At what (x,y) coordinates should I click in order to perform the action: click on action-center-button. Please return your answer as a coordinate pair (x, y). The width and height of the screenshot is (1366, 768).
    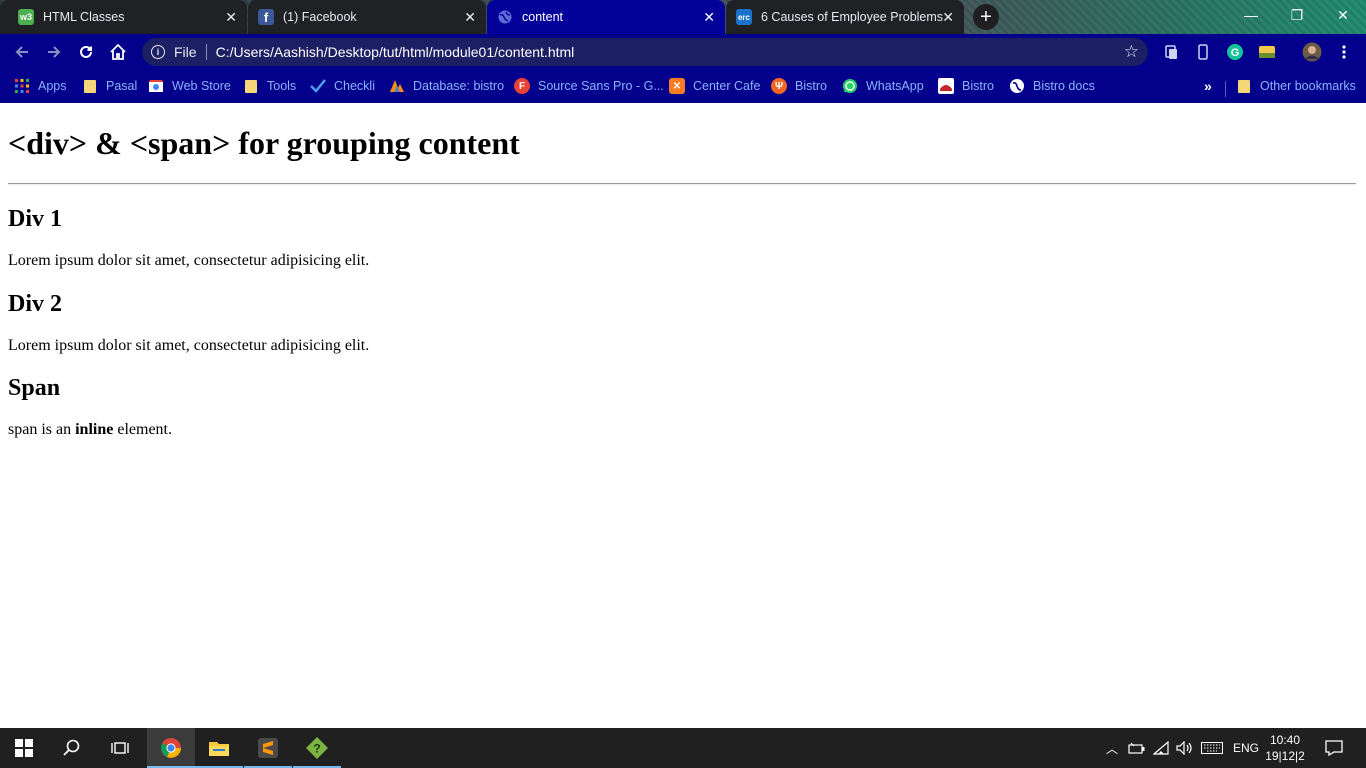
    Looking at the image, I should click on (1334, 748).